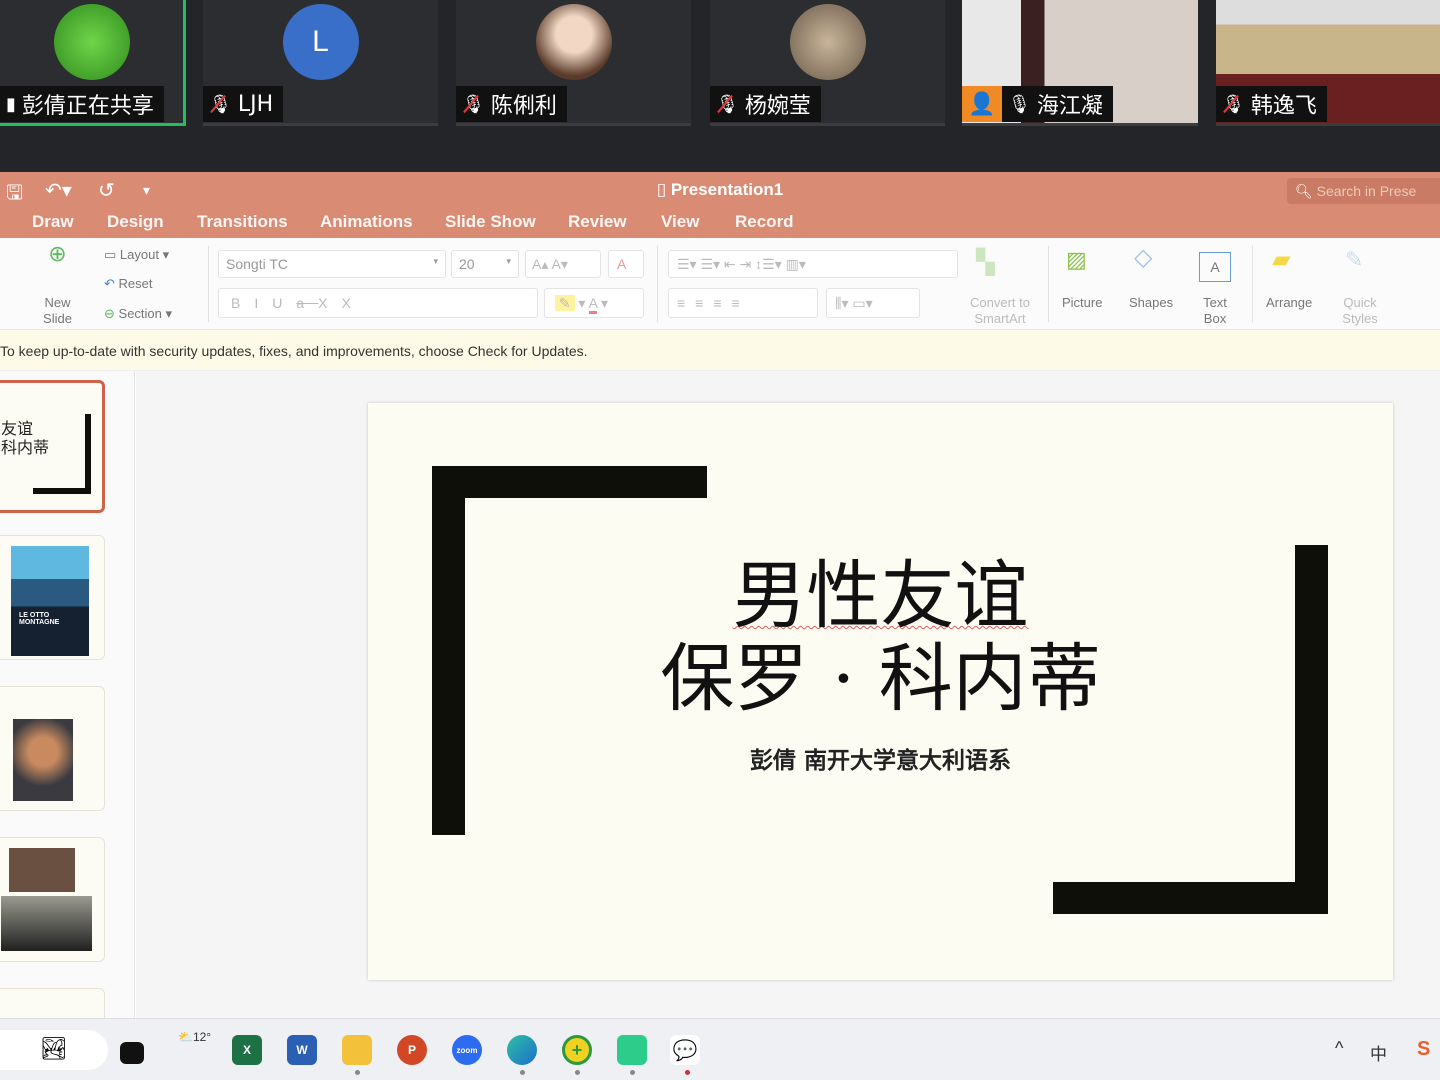 This screenshot has height=1080, width=1440. I want to click on tab-record: Record, so click(764, 222).